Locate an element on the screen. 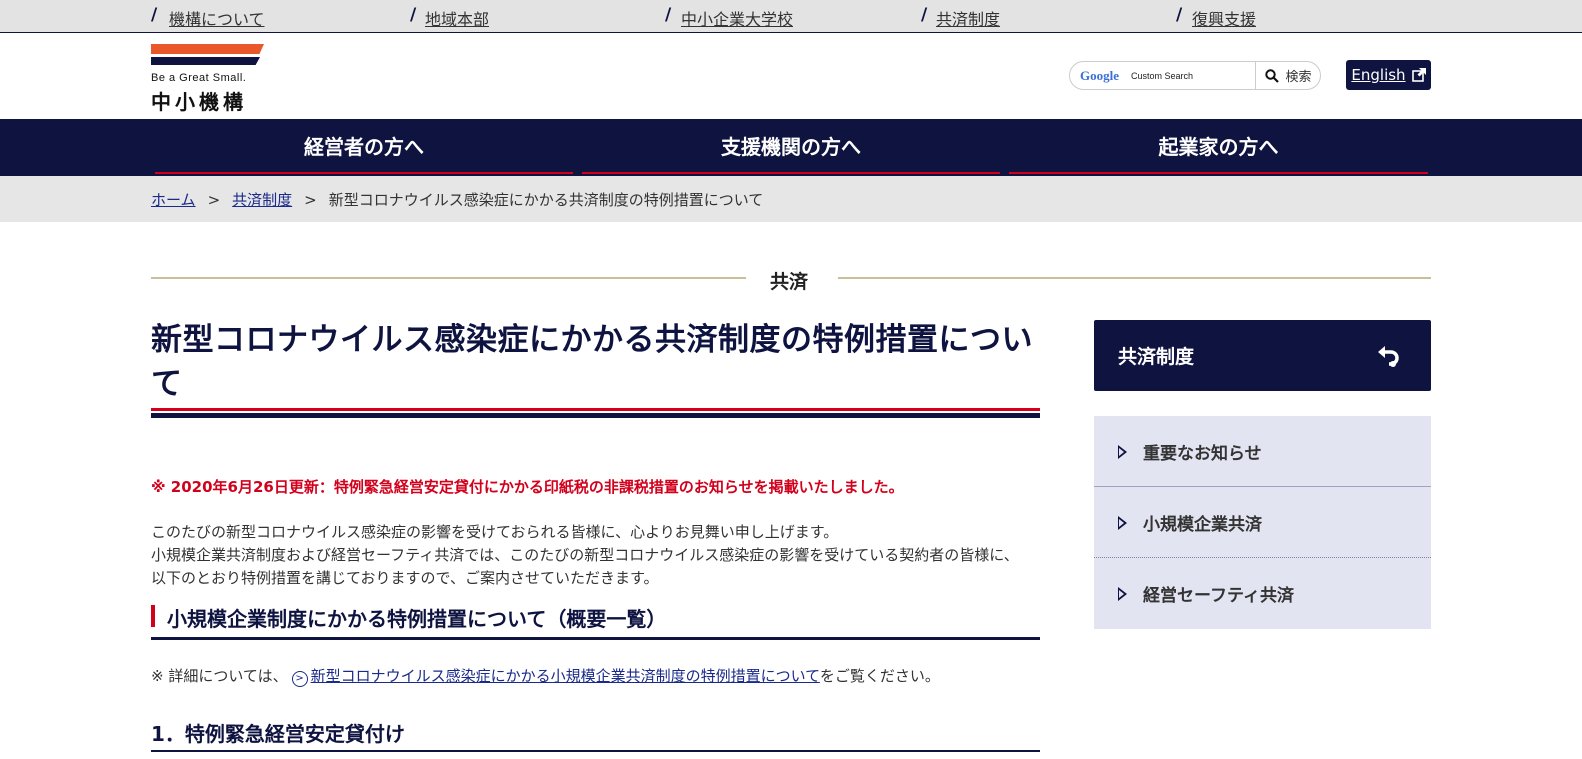  breadcrumb: ホーム > 共済制度 > 新型コロナウイルス感染症にかかる共済制度の特例措置について is located at coordinates (457, 199).